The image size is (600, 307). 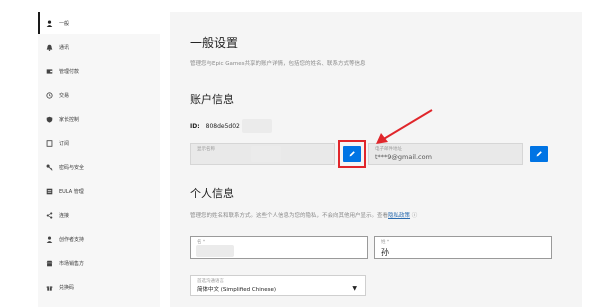 What do you see at coordinates (210, 281) in the screenshot?
I see `language-label: 首选沟通语言` at bounding box center [210, 281].